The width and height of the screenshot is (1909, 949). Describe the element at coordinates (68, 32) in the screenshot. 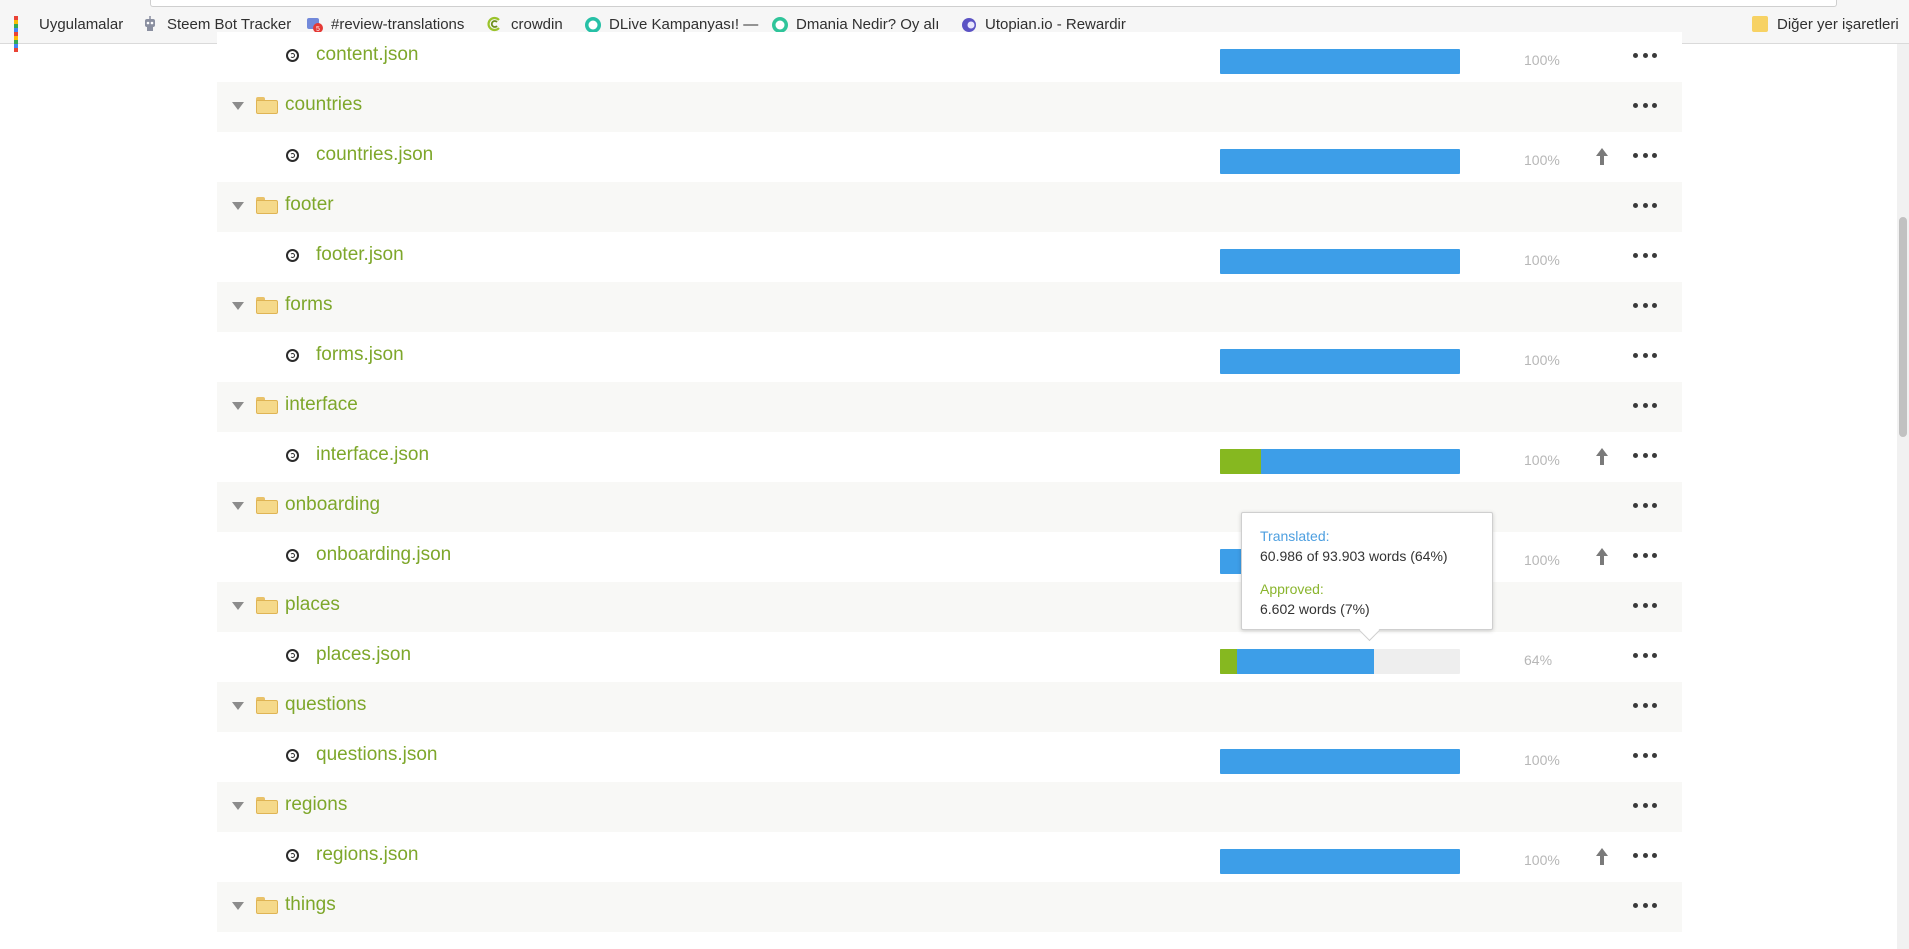

I see `bookmark-apps: Uygulamalar` at that location.